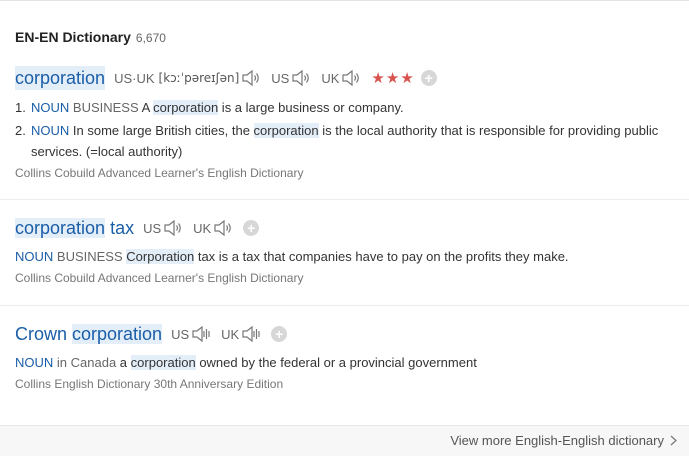  Describe the element at coordinates (393, 78) in the screenshot. I see `frequency-stars: ★★★` at that location.